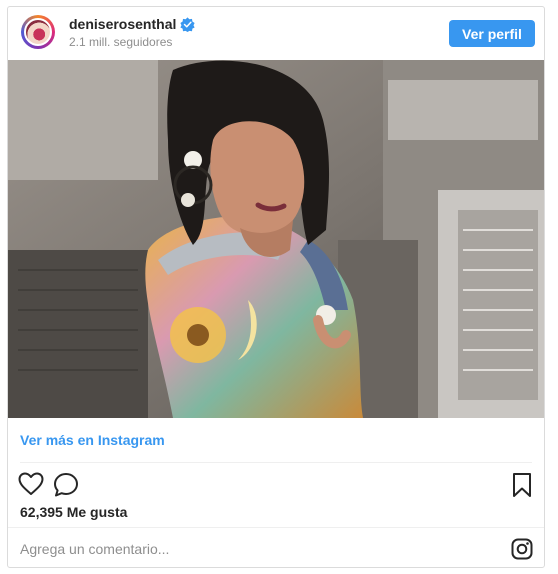  I want to click on instagram-logo-icon, so click(522, 549).